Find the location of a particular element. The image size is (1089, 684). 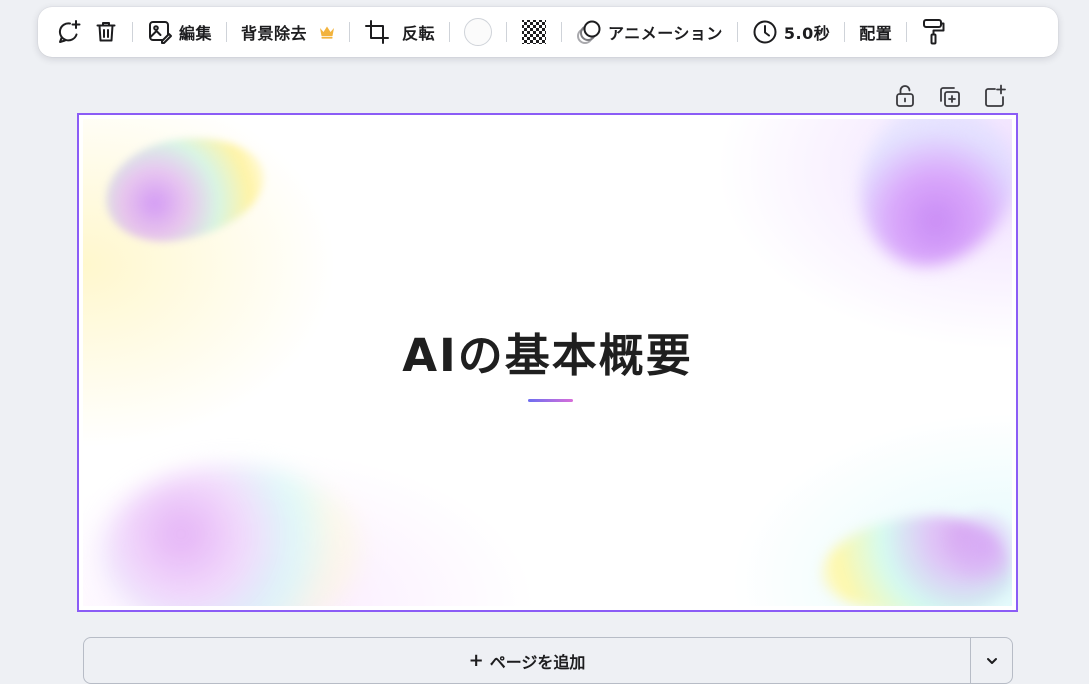

background-remover-label: 背景除去 is located at coordinates (274, 33).